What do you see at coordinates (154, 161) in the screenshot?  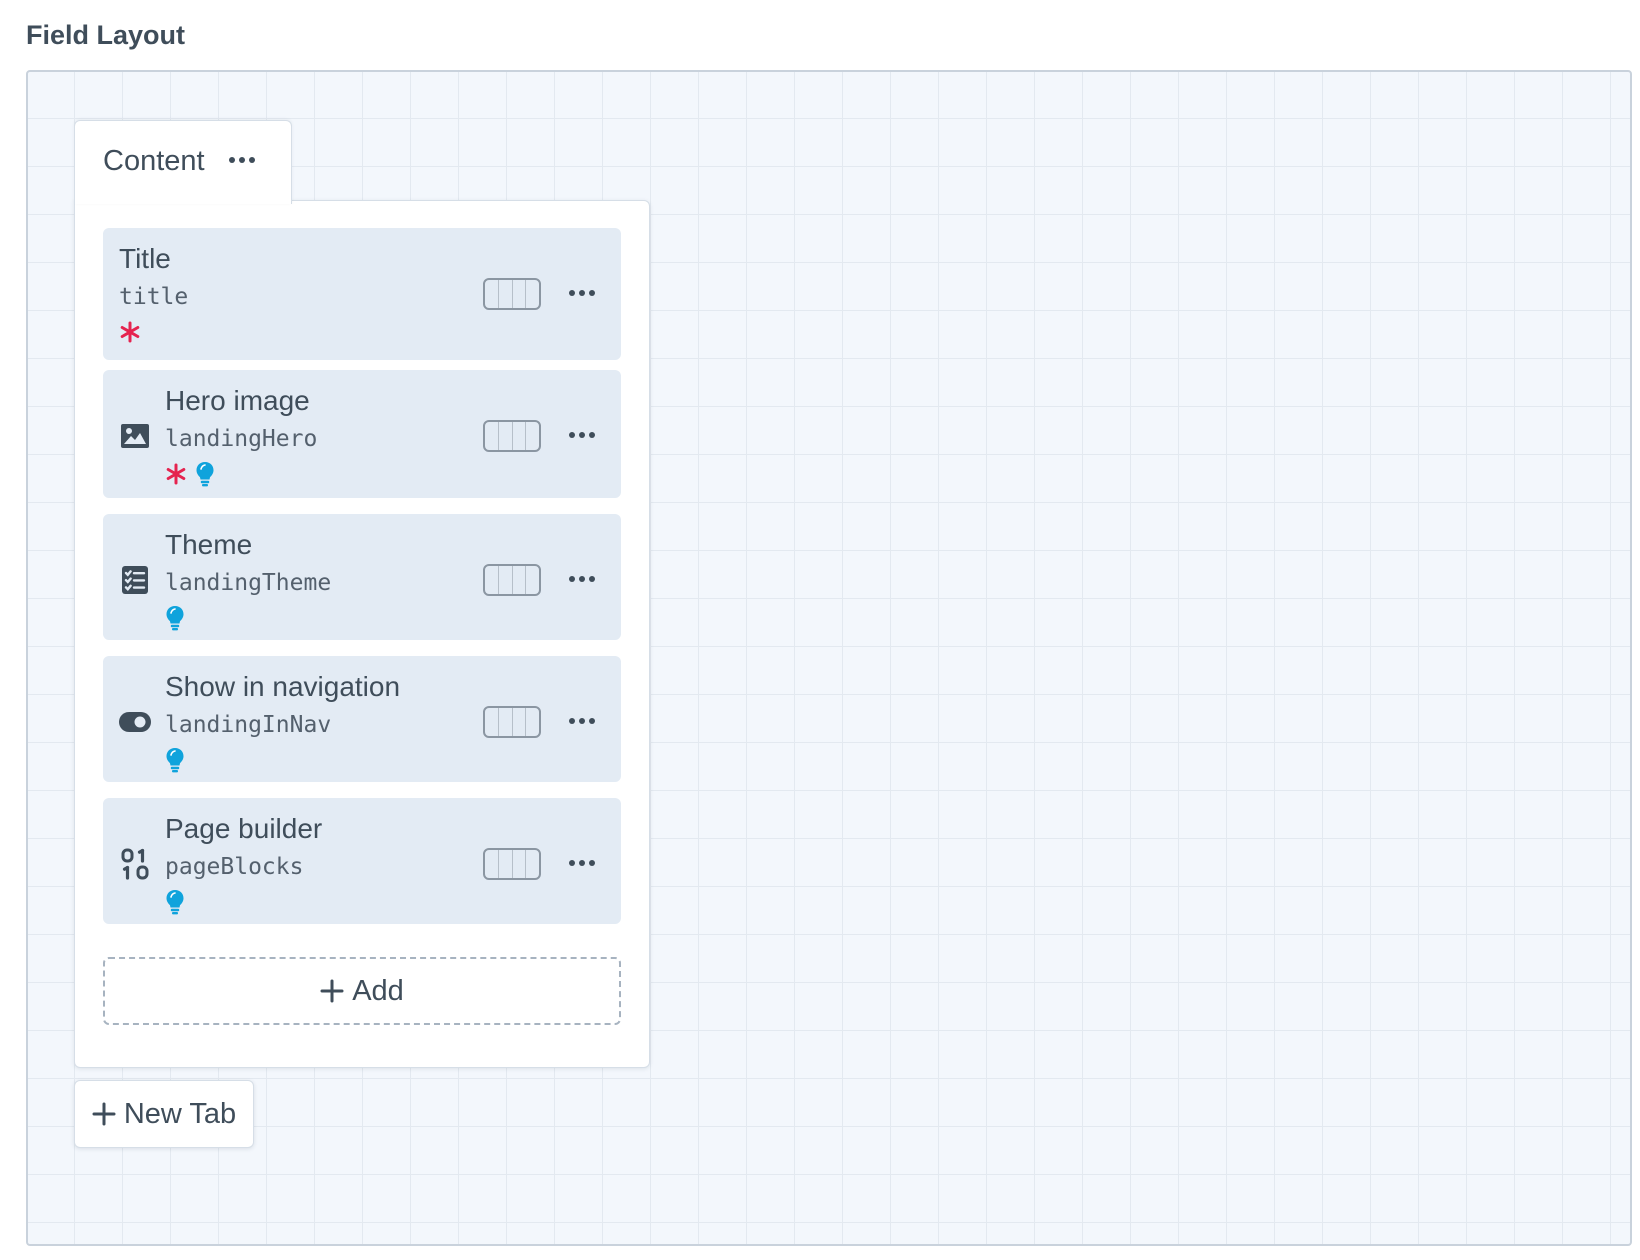 I see `tab-label: Content` at bounding box center [154, 161].